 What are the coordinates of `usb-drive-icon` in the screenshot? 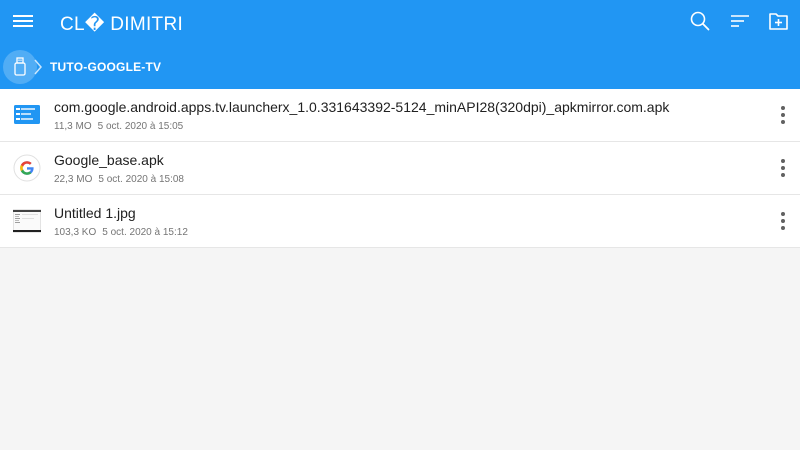 It's located at (20, 67).